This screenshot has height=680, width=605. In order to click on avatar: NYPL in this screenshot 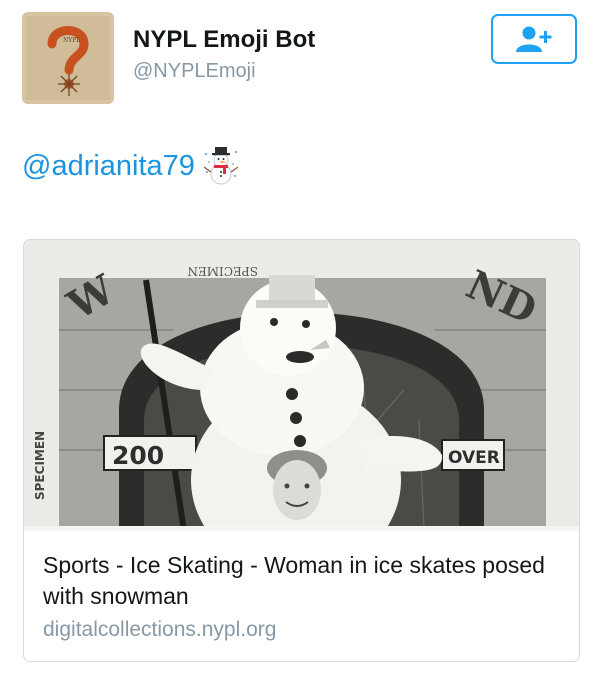, I will do `click(68, 58)`.